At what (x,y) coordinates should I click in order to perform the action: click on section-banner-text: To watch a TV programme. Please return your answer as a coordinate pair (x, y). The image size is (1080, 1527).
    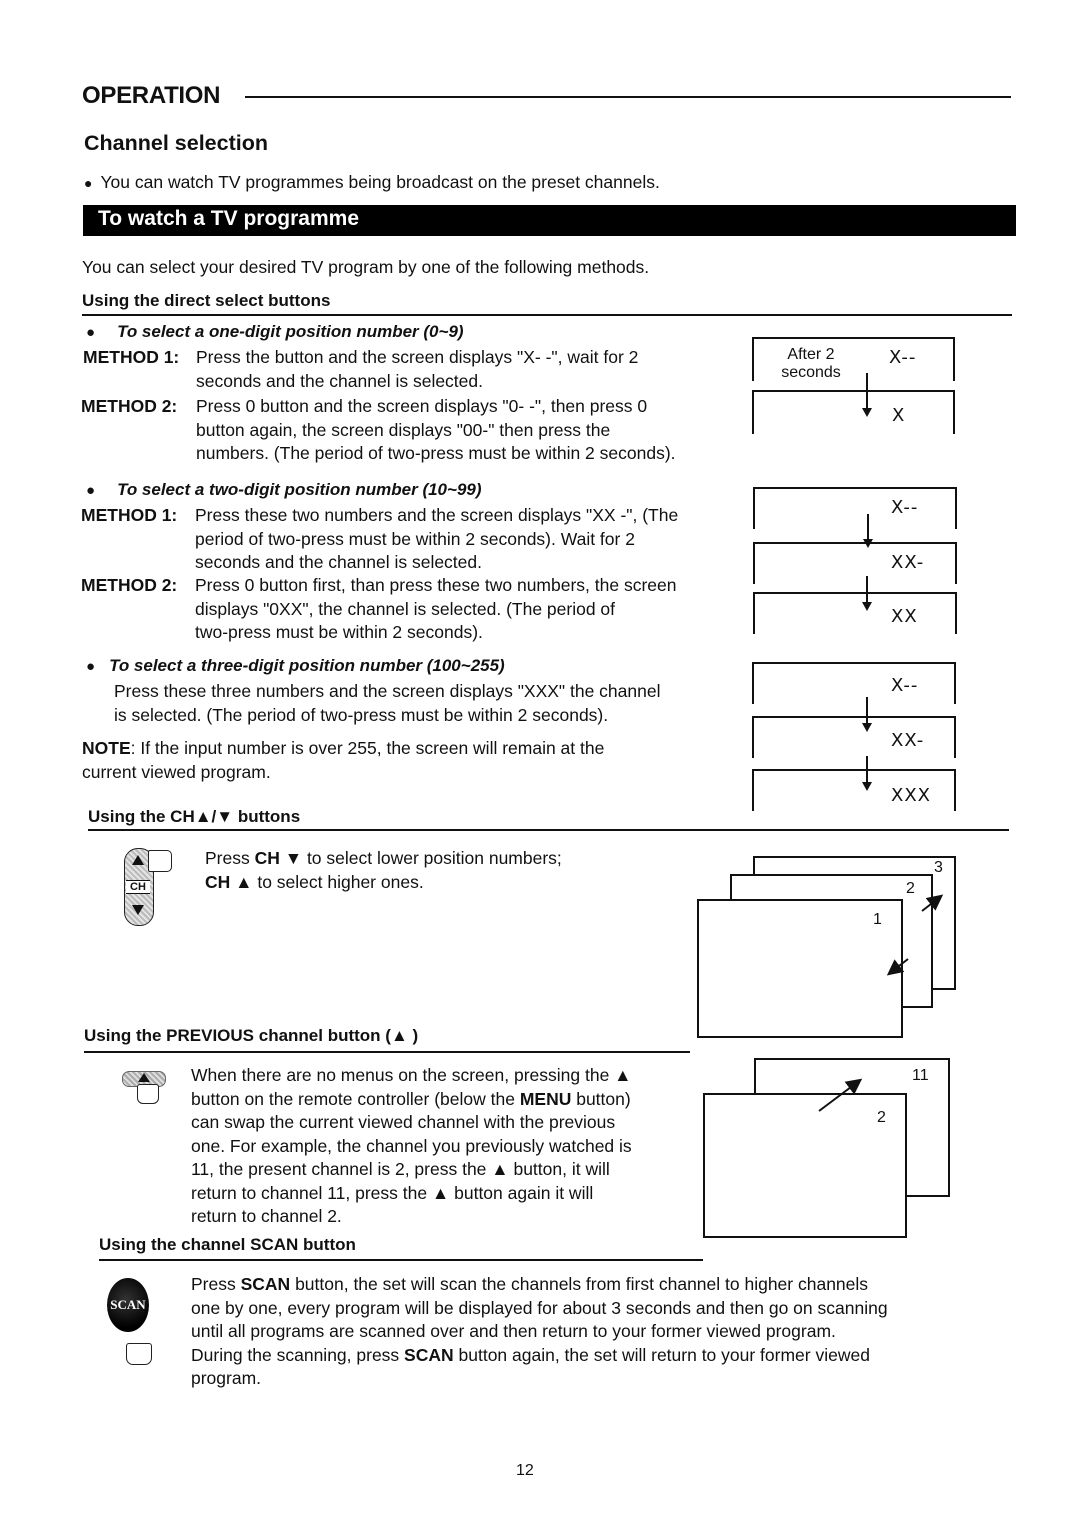
    Looking at the image, I should click on (228, 218).